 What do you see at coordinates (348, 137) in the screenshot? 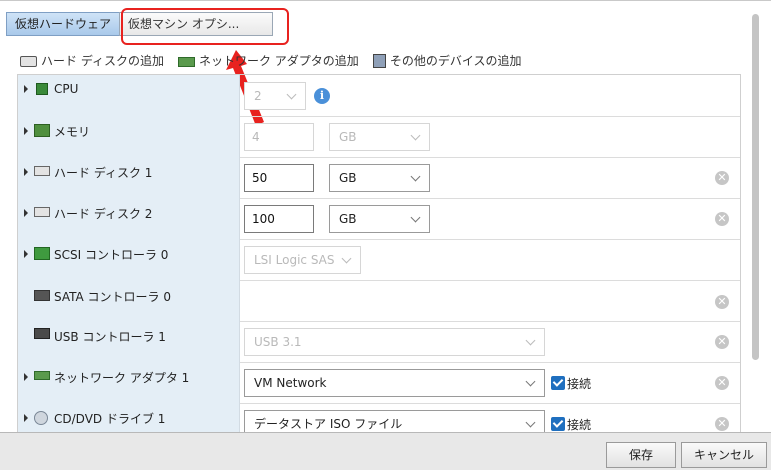
I see `memory-unit-value: GB` at bounding box center [348, 137].